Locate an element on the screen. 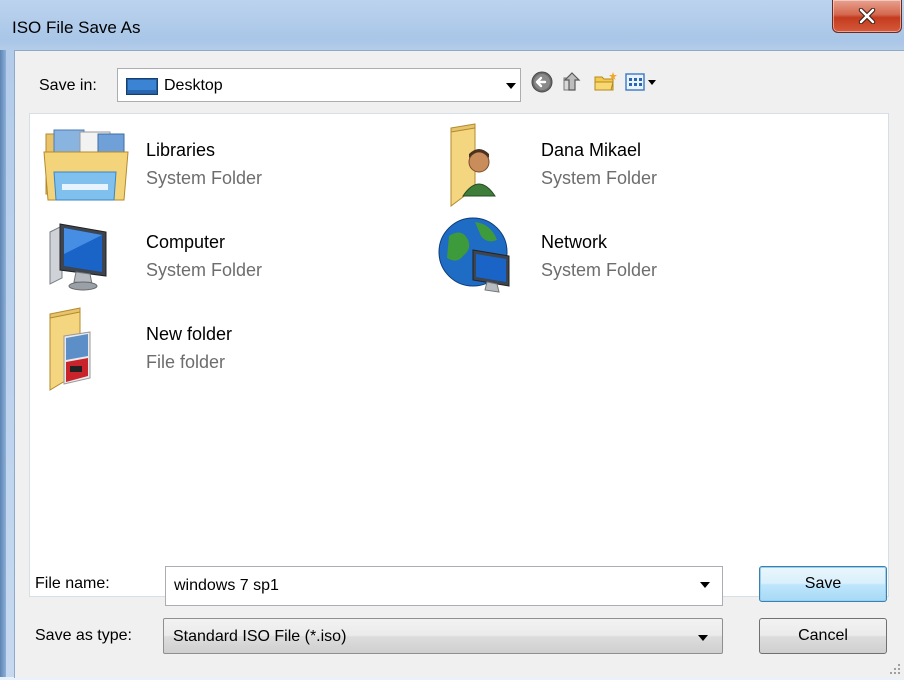 Image resolution: width=904 pixels, height=680 pixels. computer-icon is located at coordinates (86, 257).